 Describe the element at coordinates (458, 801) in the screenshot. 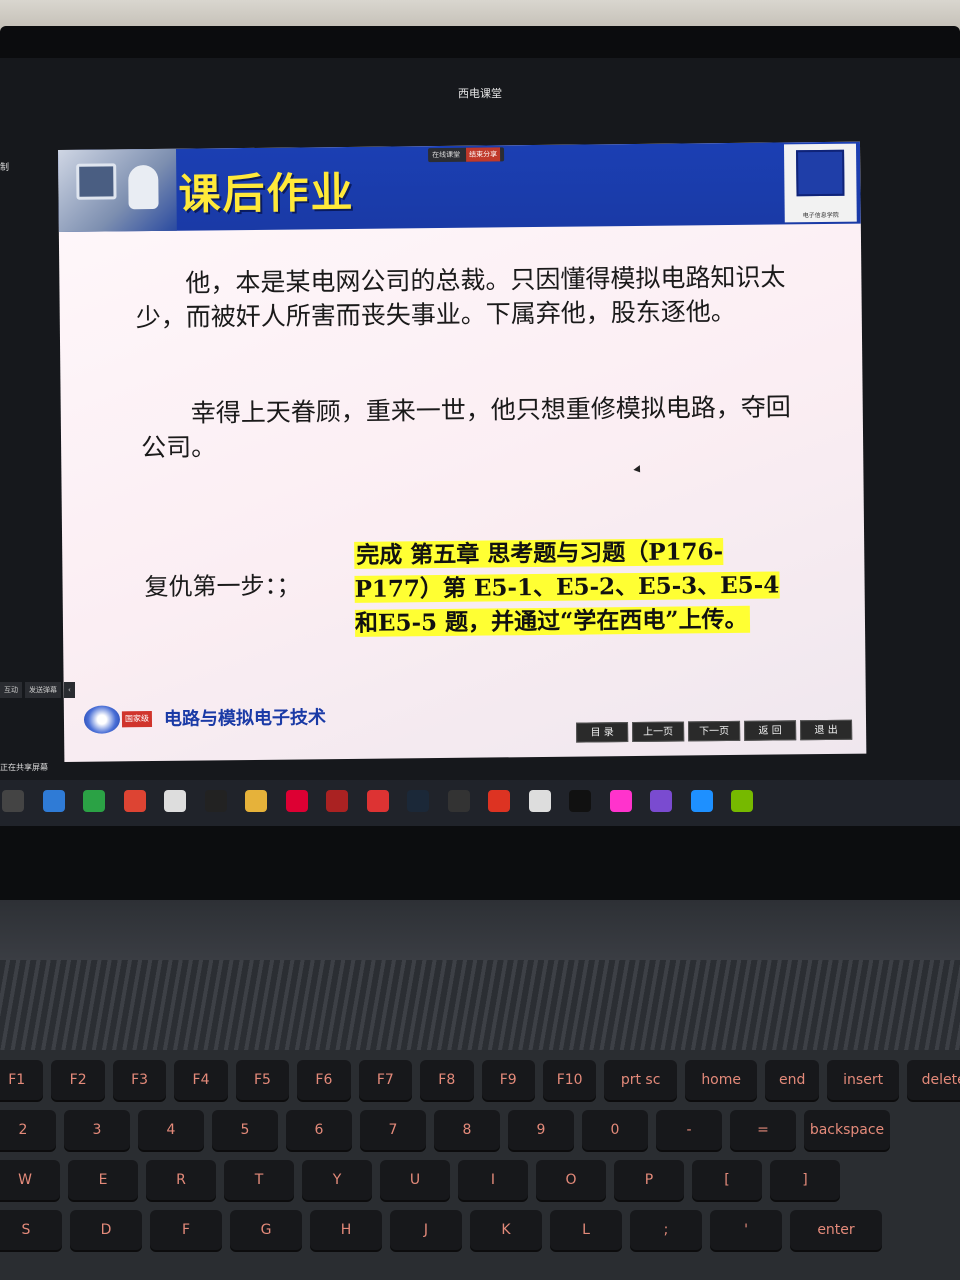

I see `epic-icon` at that location.